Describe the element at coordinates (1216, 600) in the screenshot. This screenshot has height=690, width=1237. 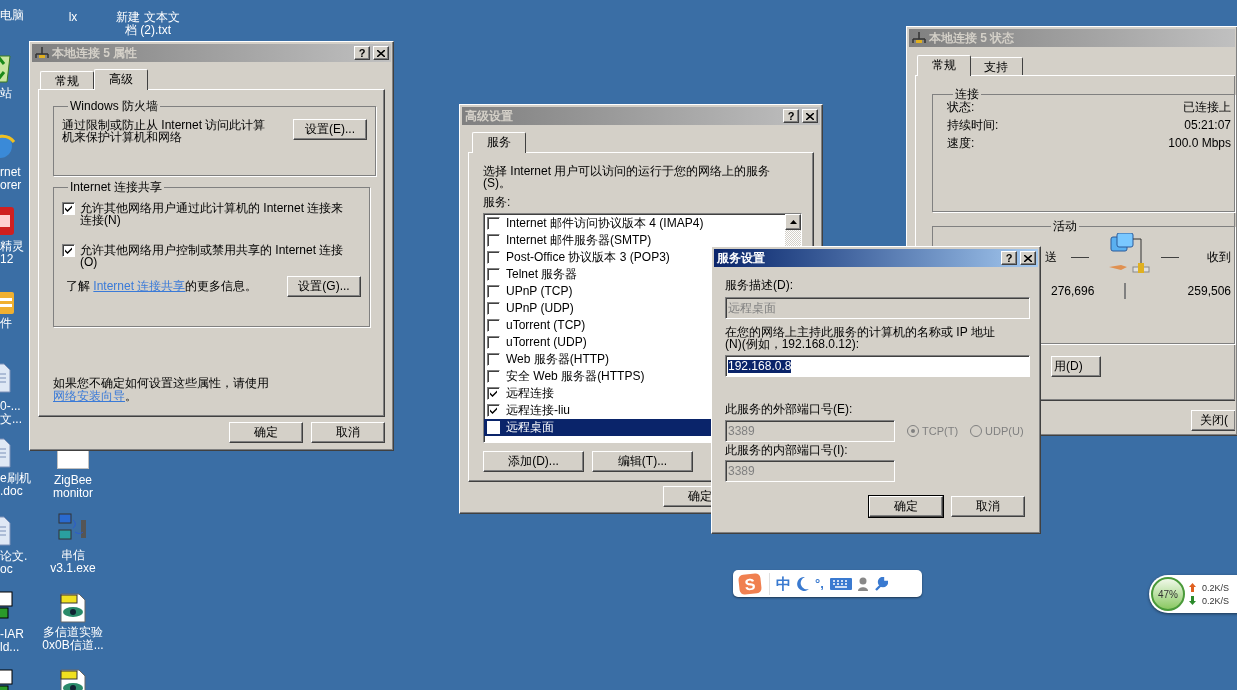
I see `download-speed: 0.2K/S` at that location.